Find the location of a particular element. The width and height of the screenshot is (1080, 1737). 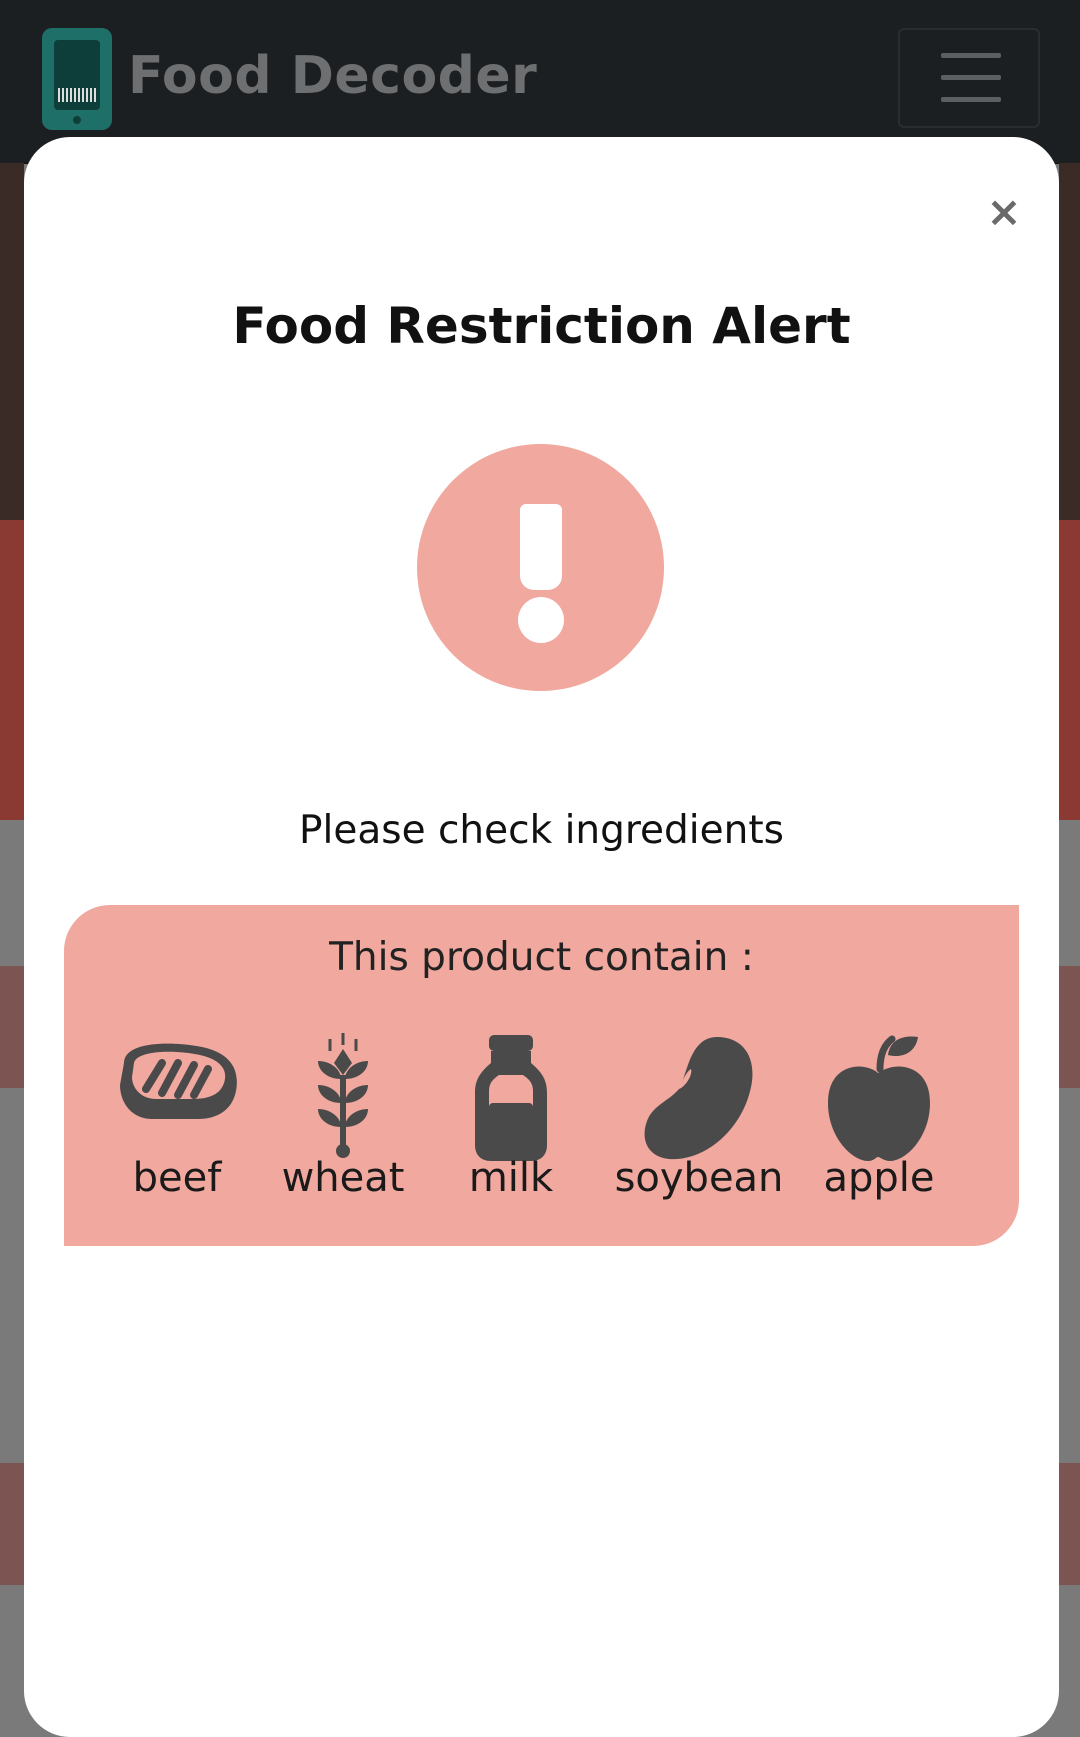

ingredient-label: milk is located at coordinates (511, 1178).